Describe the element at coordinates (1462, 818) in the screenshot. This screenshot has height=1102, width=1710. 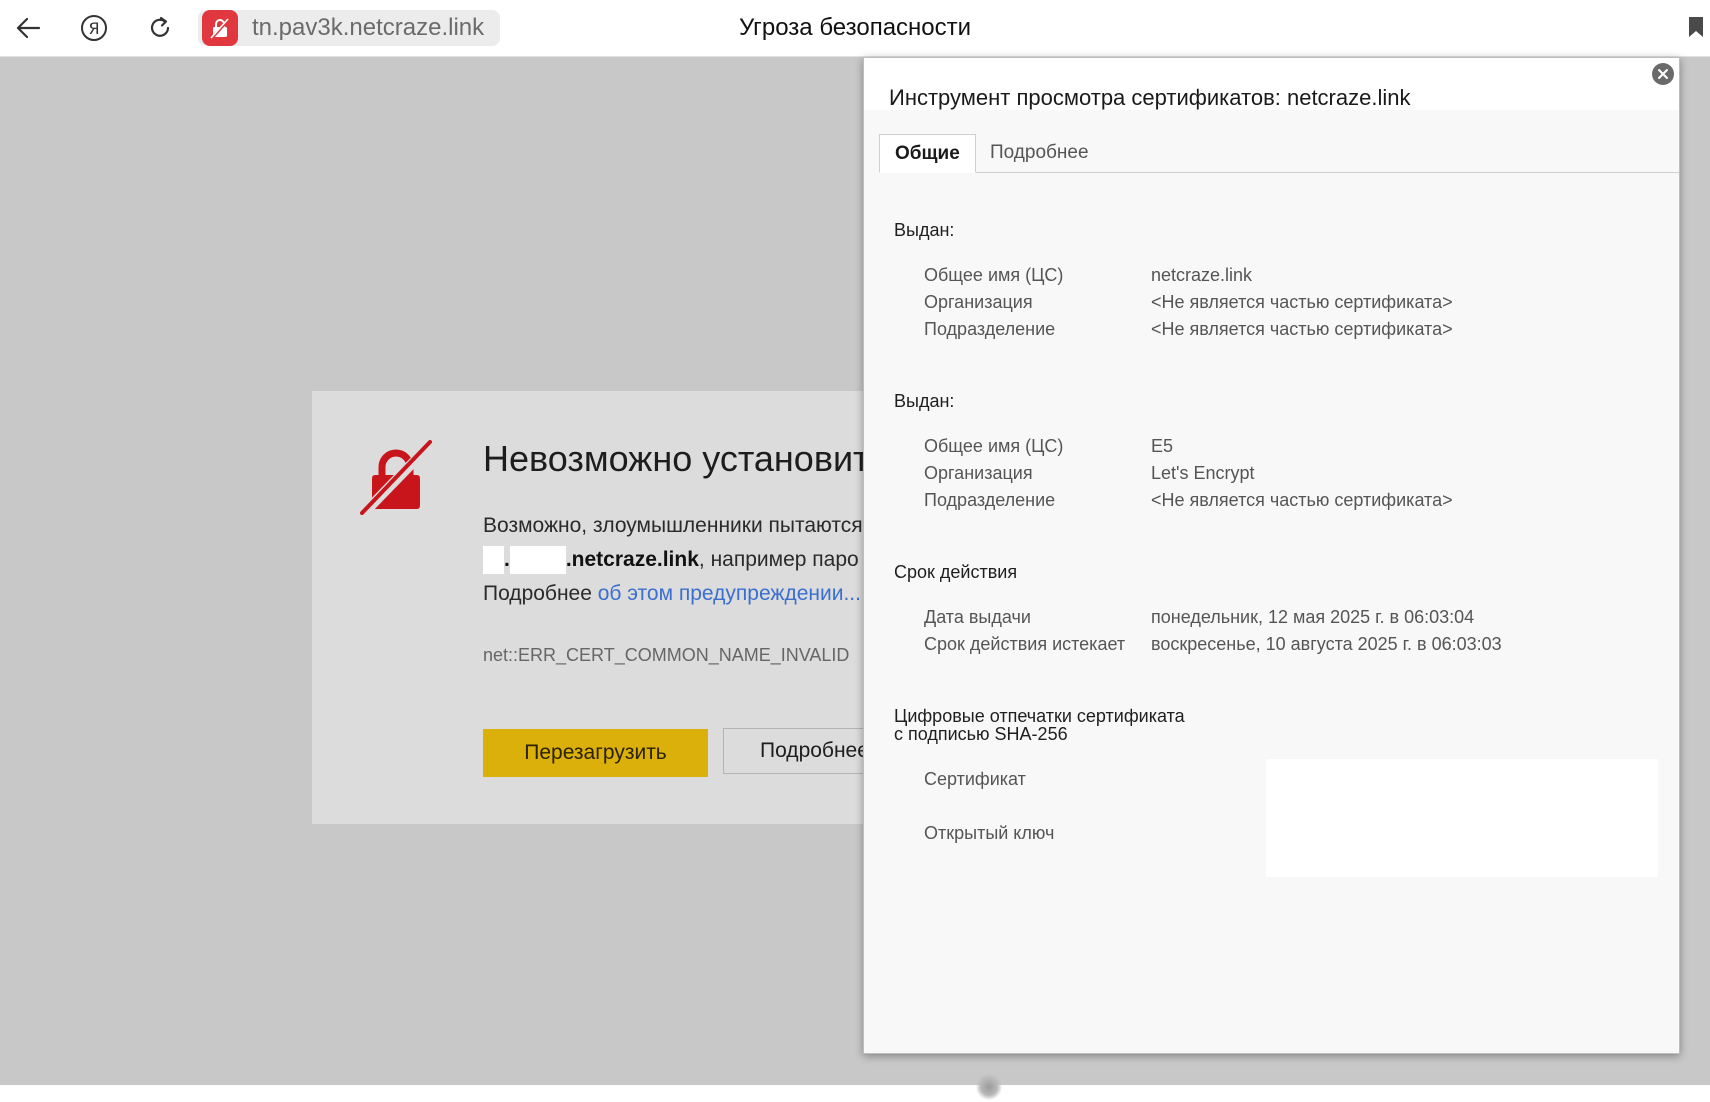
I see `fingerprint-values-redacted` at that location.